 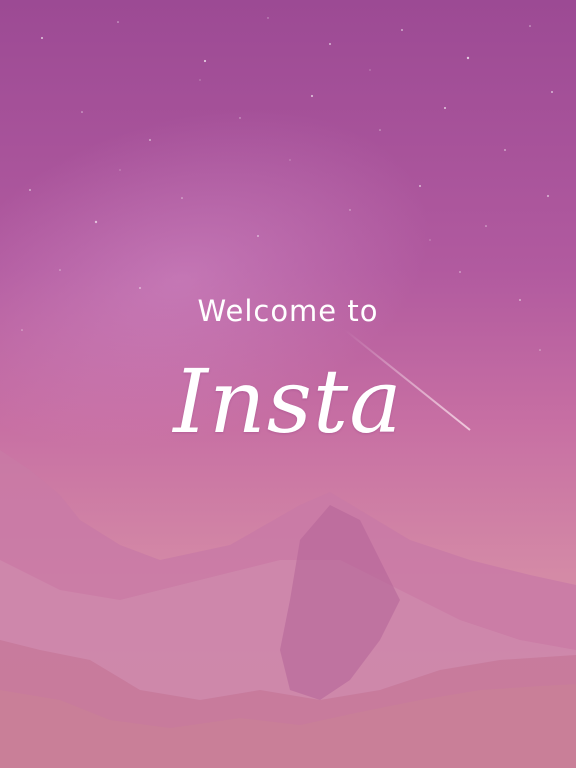 What do you see at coordinates (288, 311) in the screenshot?
I see `welcome-text: Welcome to` at bounding box center [288, 311].